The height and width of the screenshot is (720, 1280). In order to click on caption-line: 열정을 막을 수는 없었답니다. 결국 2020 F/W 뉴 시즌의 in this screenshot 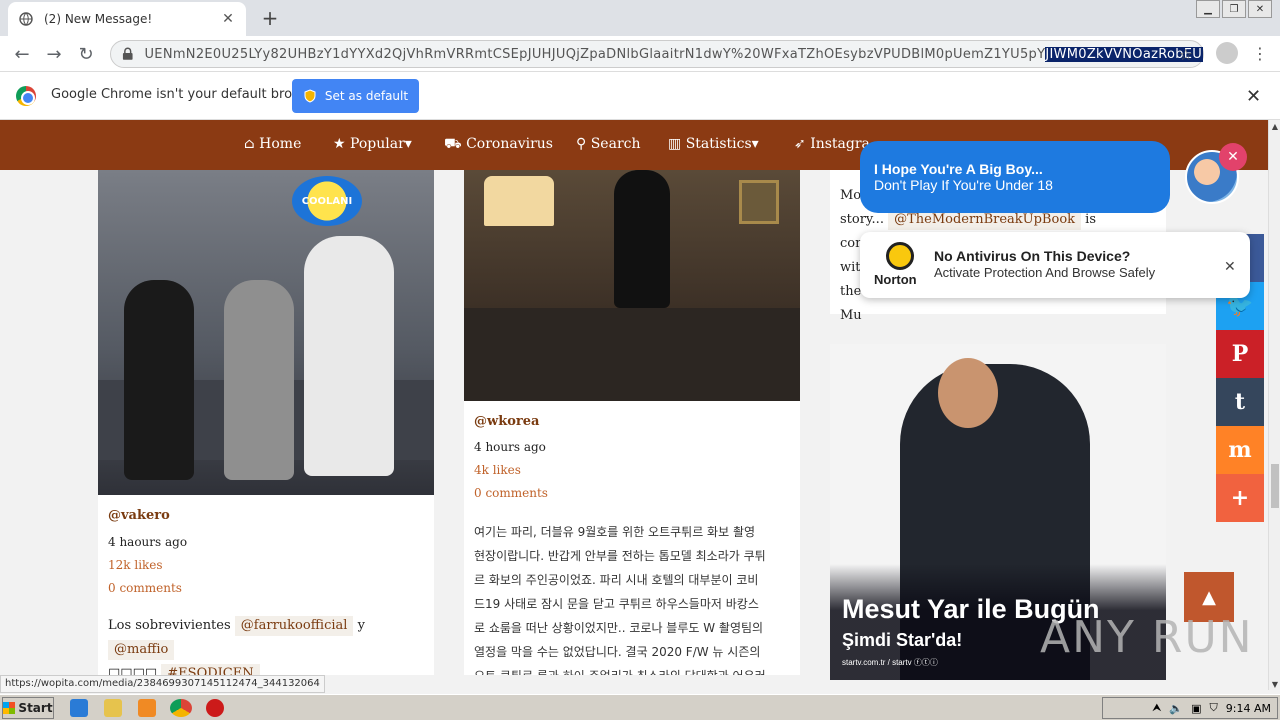, I will do `click(617, 652)`.